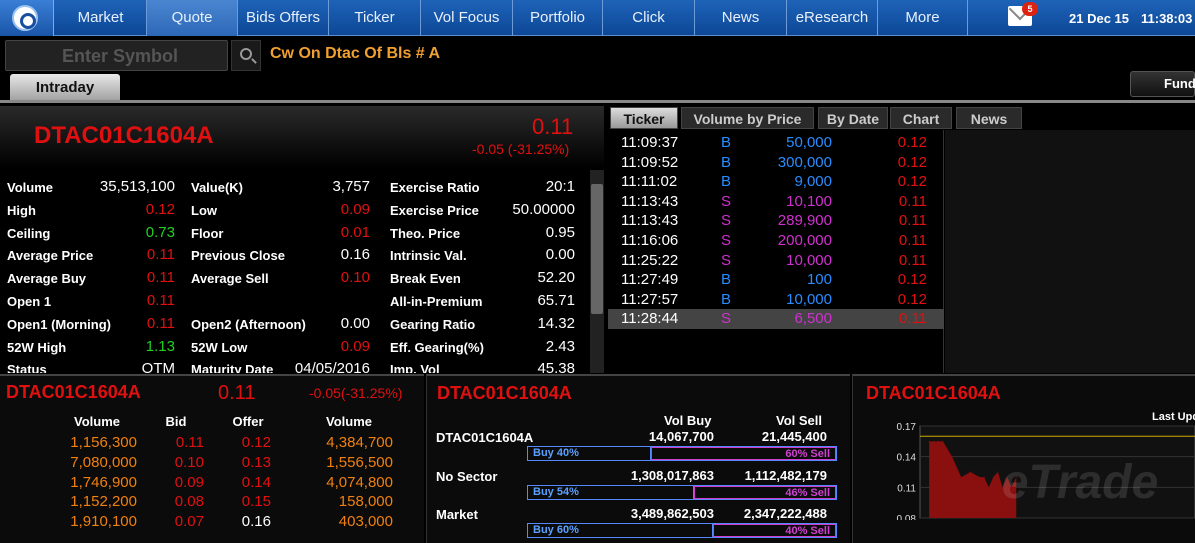 The height and width of the screenshot is (543, 1195). Describe the element at coordinates (256, 442) in the screenshot. I see `offer-price: 0.12` at that location.